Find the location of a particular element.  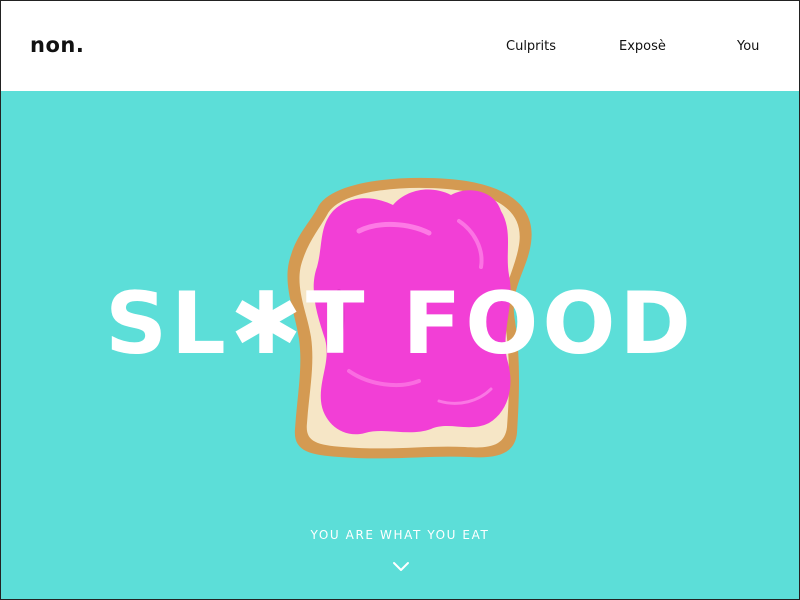

nav-link-culprits: Culprits is located at coordinates (531, 46).